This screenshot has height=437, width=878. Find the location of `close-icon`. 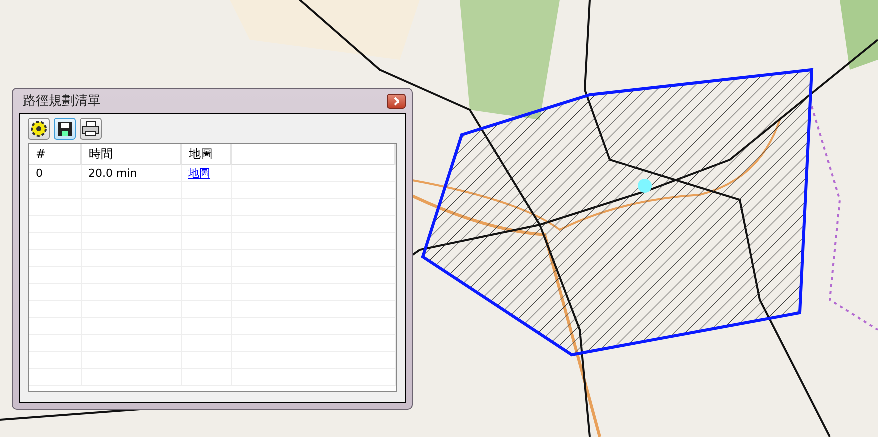

close-icon is located at coordinates (396, 101).